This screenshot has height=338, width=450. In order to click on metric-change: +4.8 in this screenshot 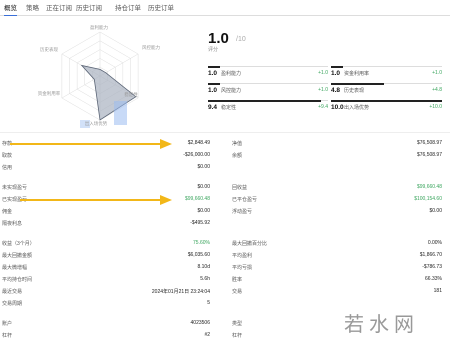, I will do `click(437, 90)`.